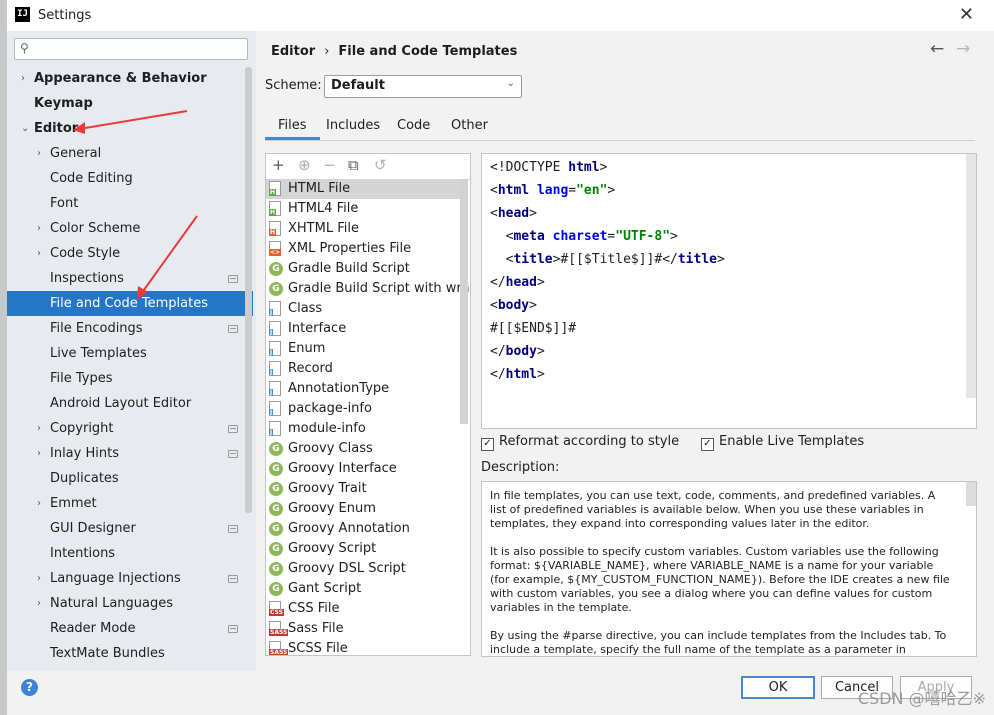 The image size is (994, 715). I want to click on sidebar-item-label: Natural Languages, so click(112, 603).